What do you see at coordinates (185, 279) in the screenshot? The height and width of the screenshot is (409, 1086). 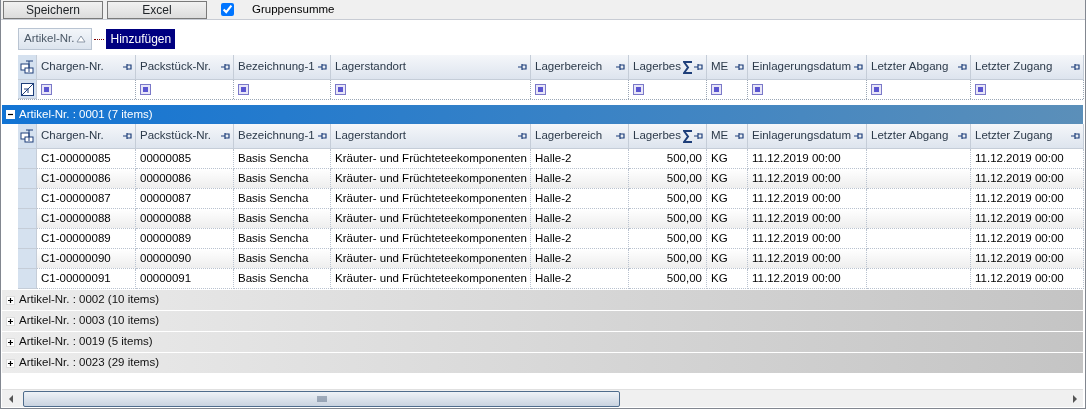 I see `table-cell: 00000091` at bounding box center [185, 279].